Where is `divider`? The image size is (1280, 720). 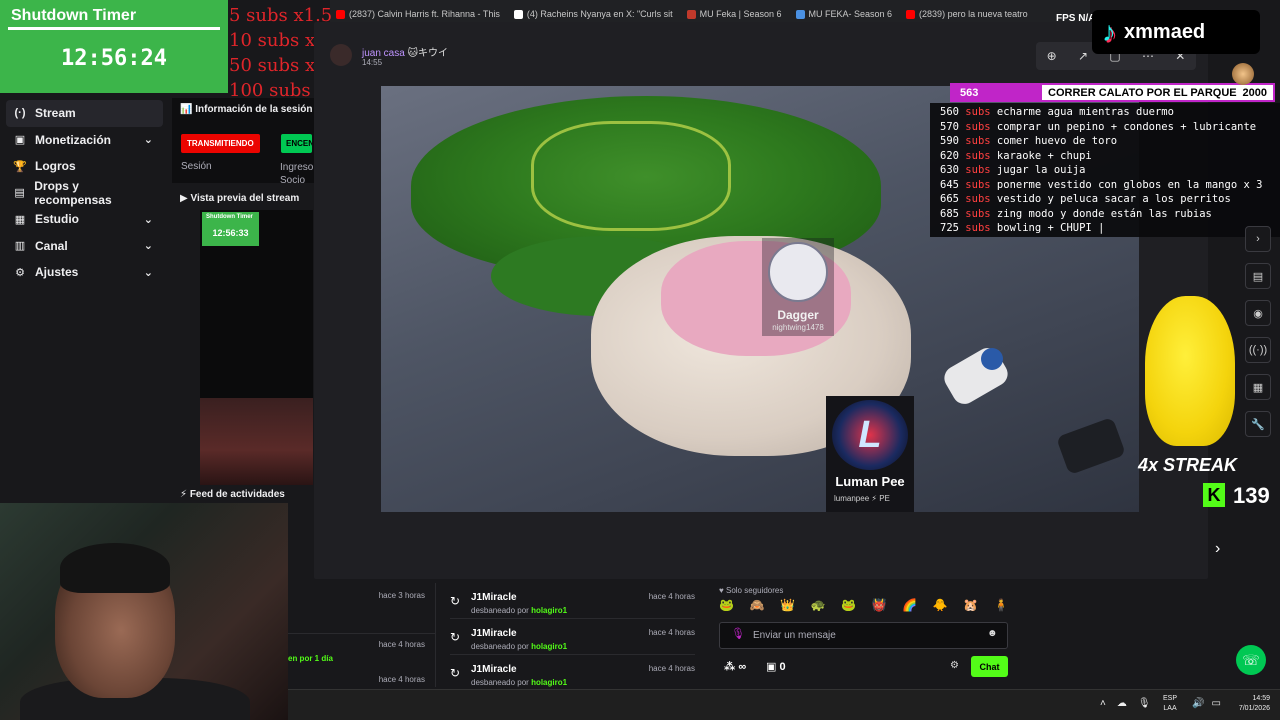 divider is located at coordinates (362, 633).